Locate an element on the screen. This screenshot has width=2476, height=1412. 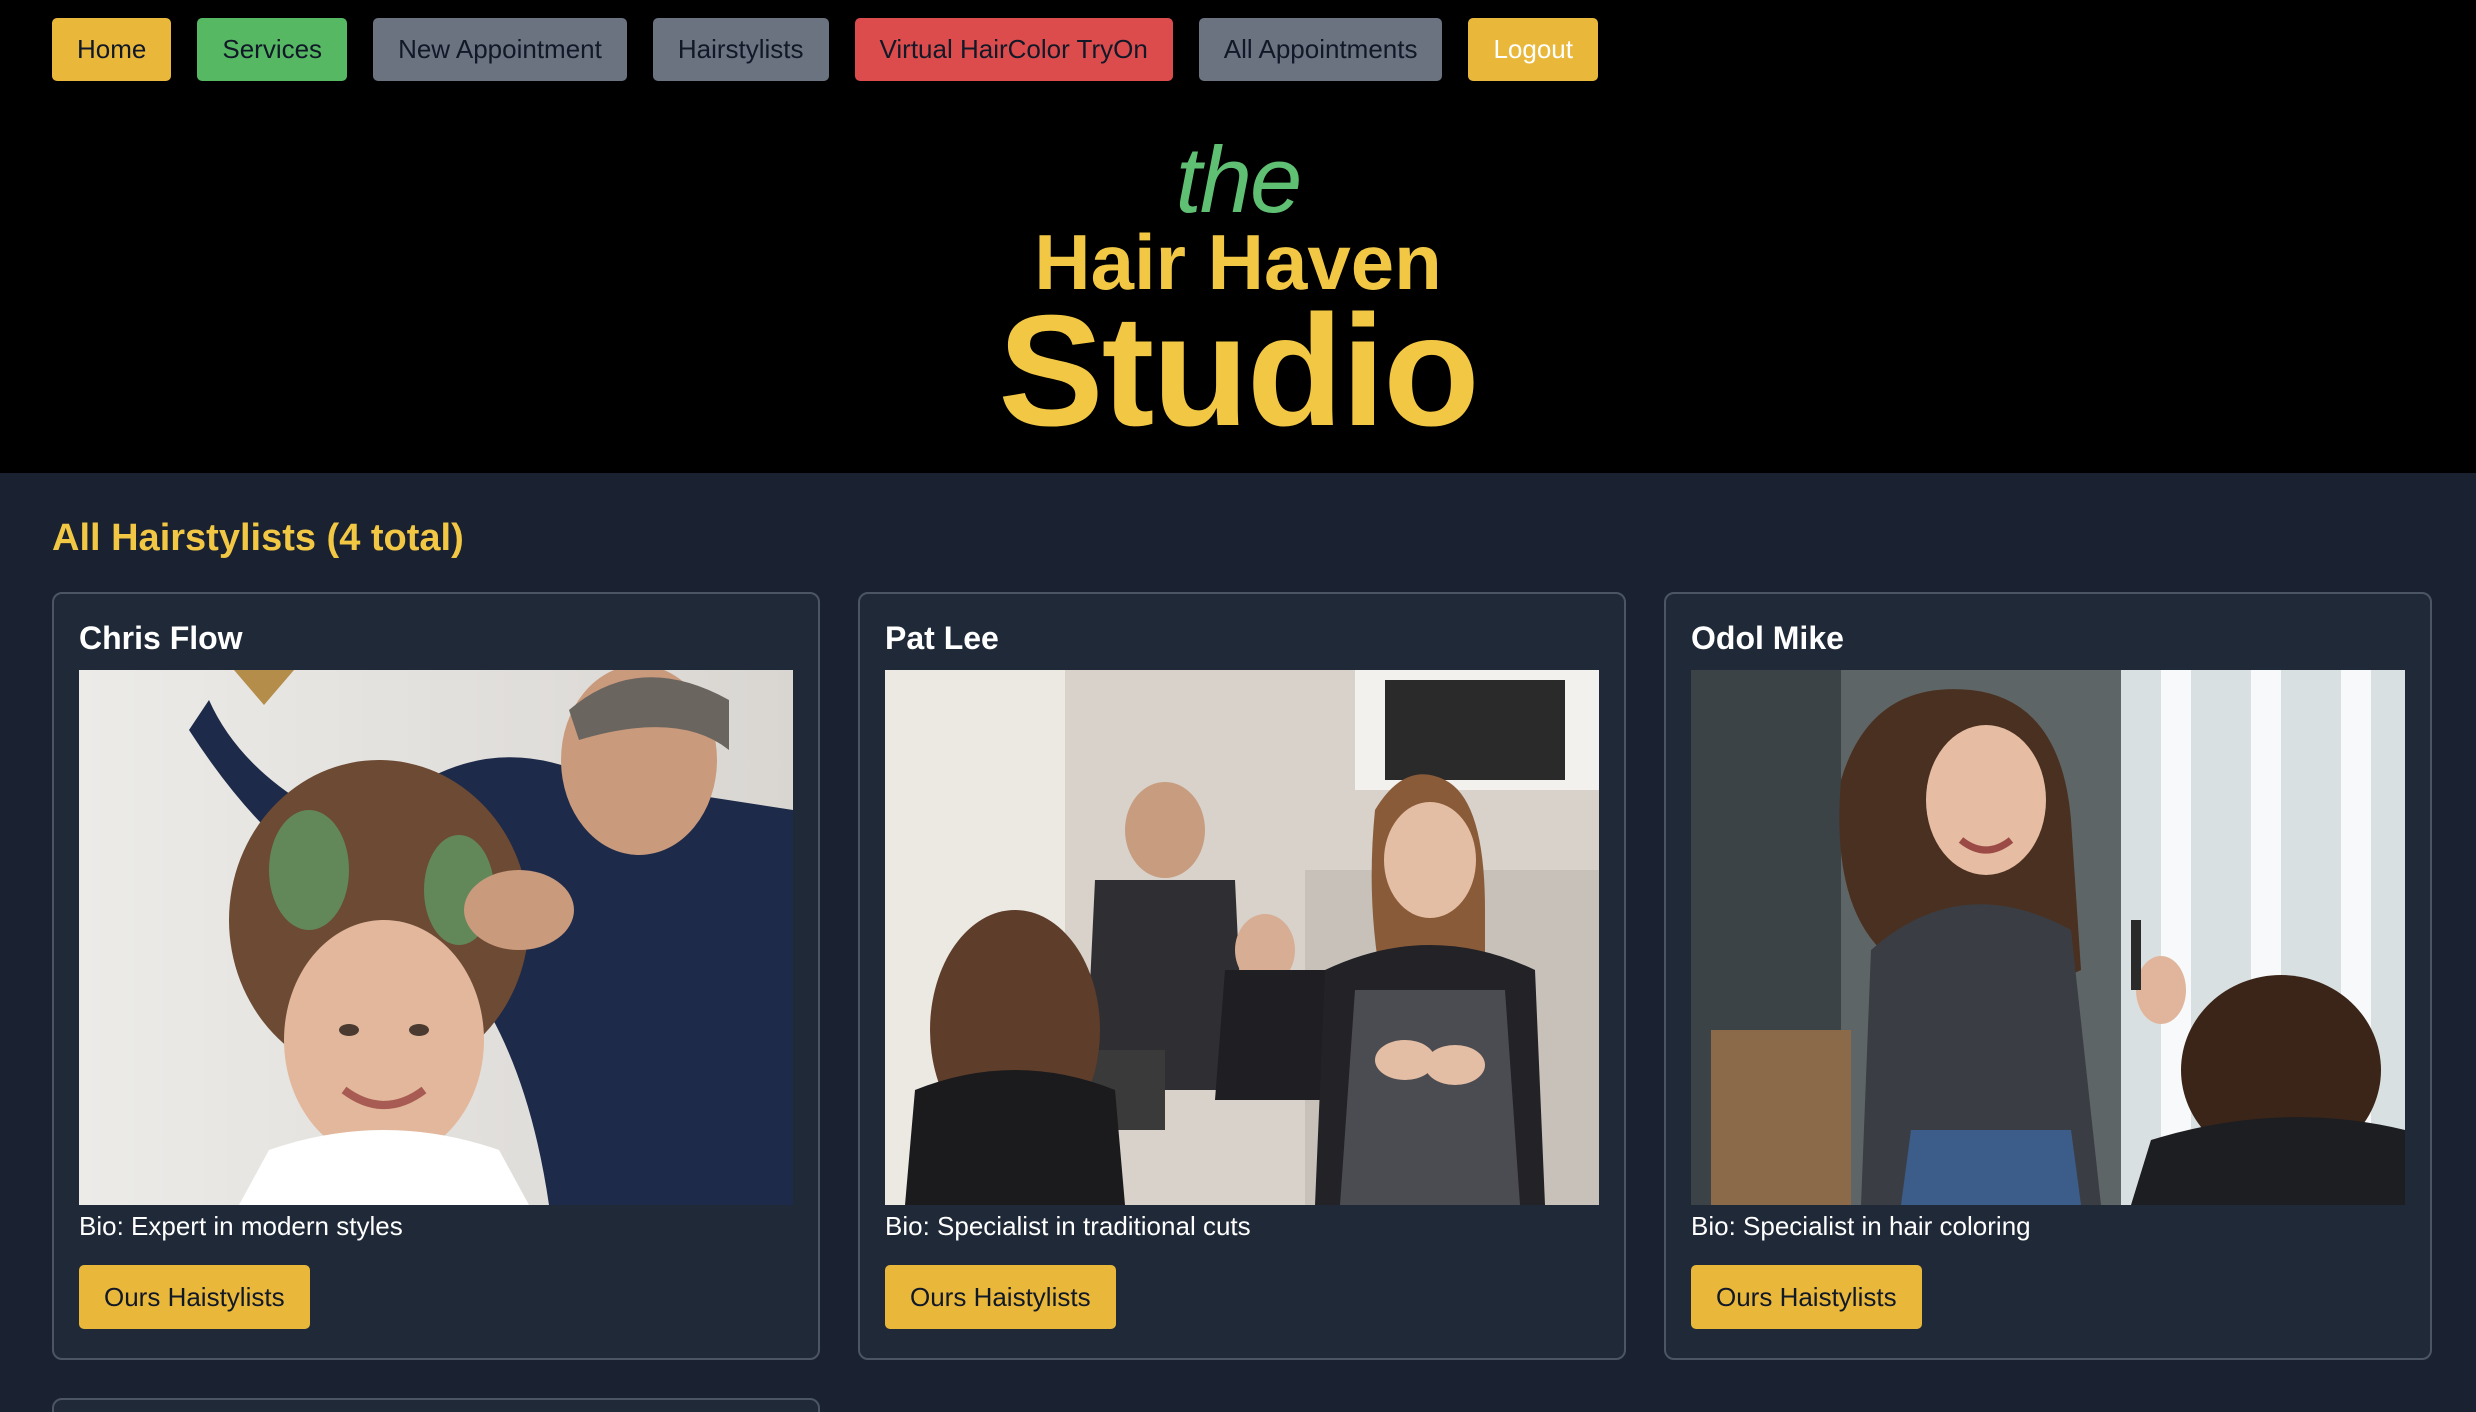
stylist-curling-hair-photo is located at coordinates (436, 937).